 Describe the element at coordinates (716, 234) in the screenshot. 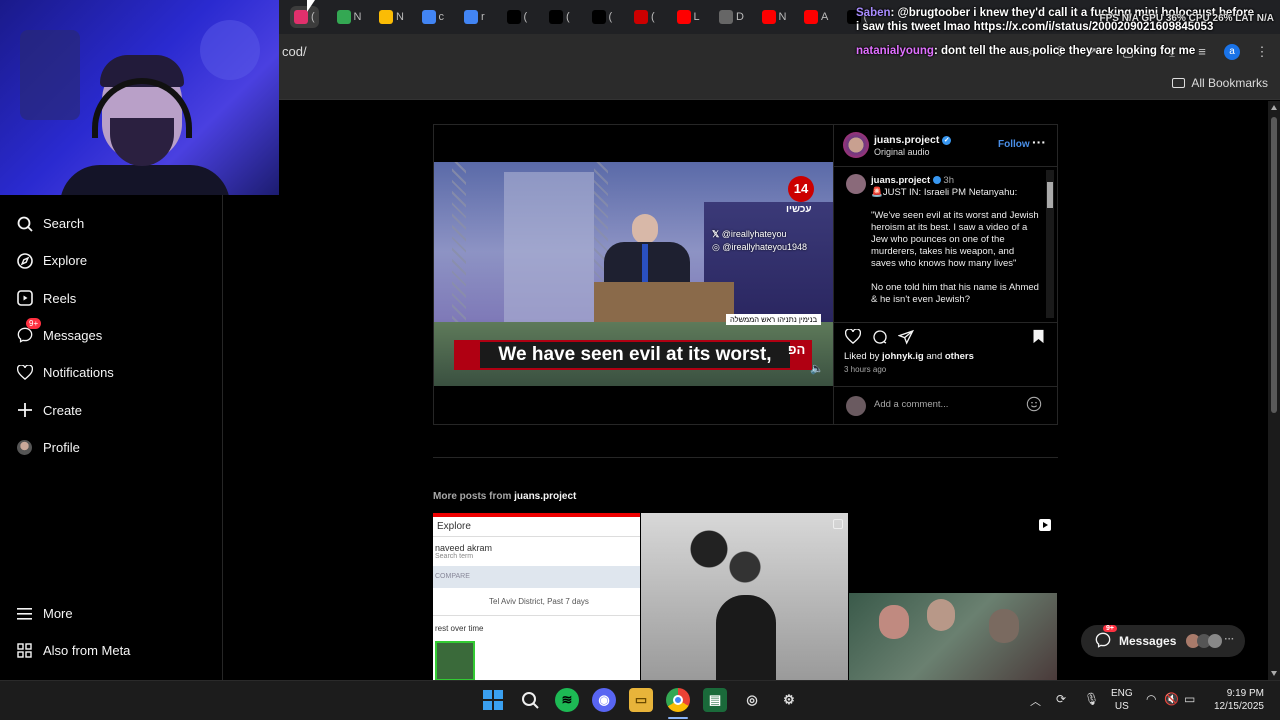

I see `x-icon: 𝕏` at that location.